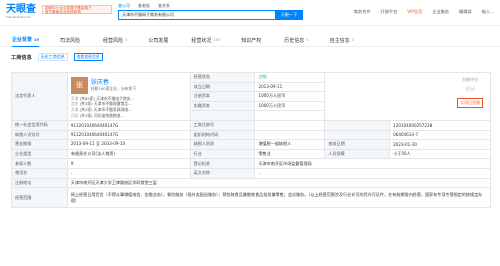 The height and width of the screenshot is (266, 500). What do you see at coordinates (210, 6) in the screenshot?
I see `search-tabs: 查公司 查老板 查关系` at bounding box center [210, 6].